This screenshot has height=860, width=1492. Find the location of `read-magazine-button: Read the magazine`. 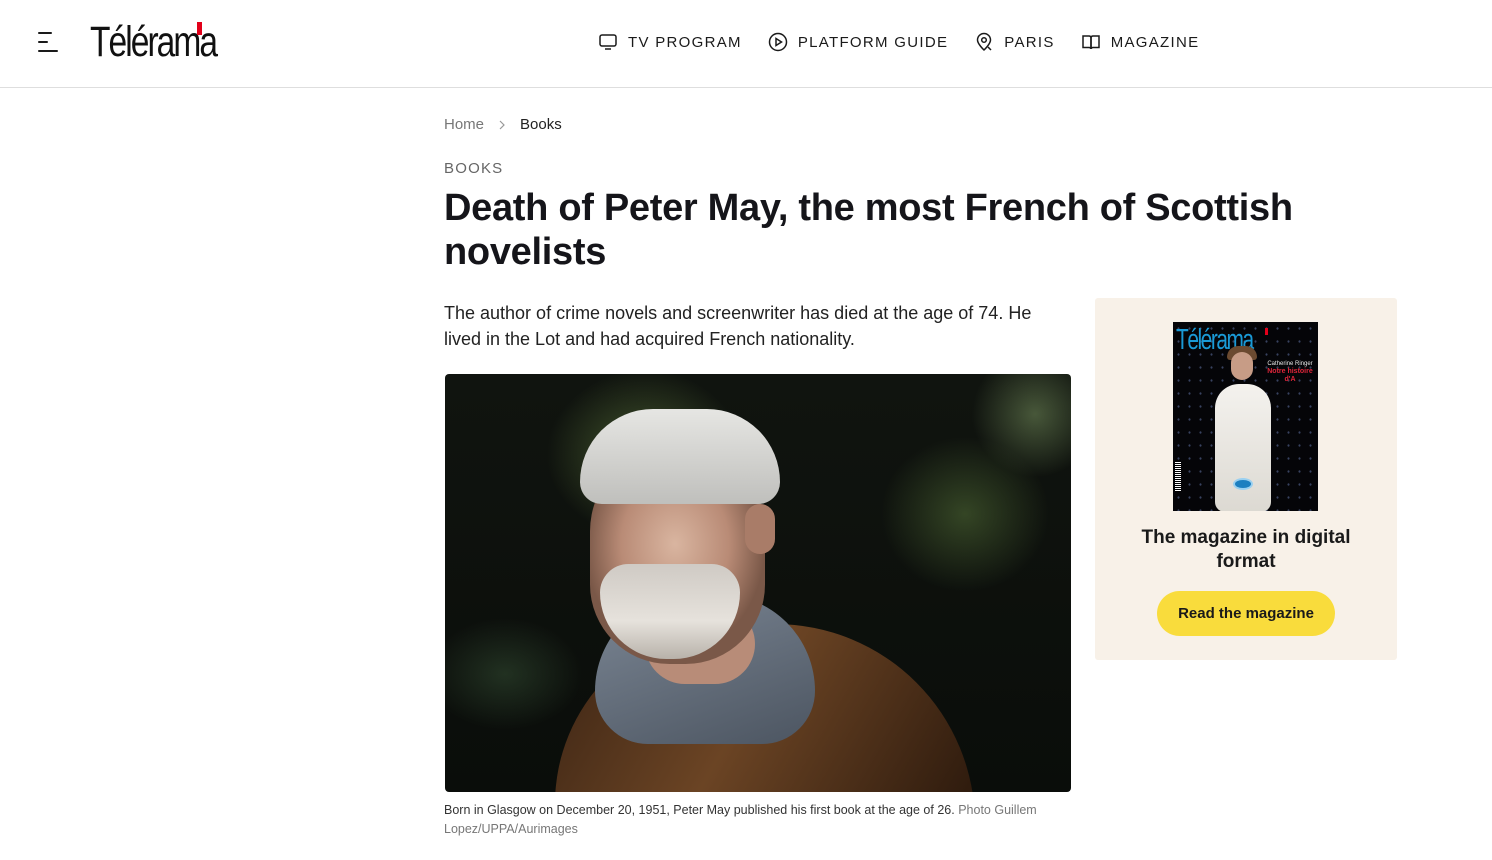

read-magazine-button: Read the magazine is located at coordinates (1246, 613).